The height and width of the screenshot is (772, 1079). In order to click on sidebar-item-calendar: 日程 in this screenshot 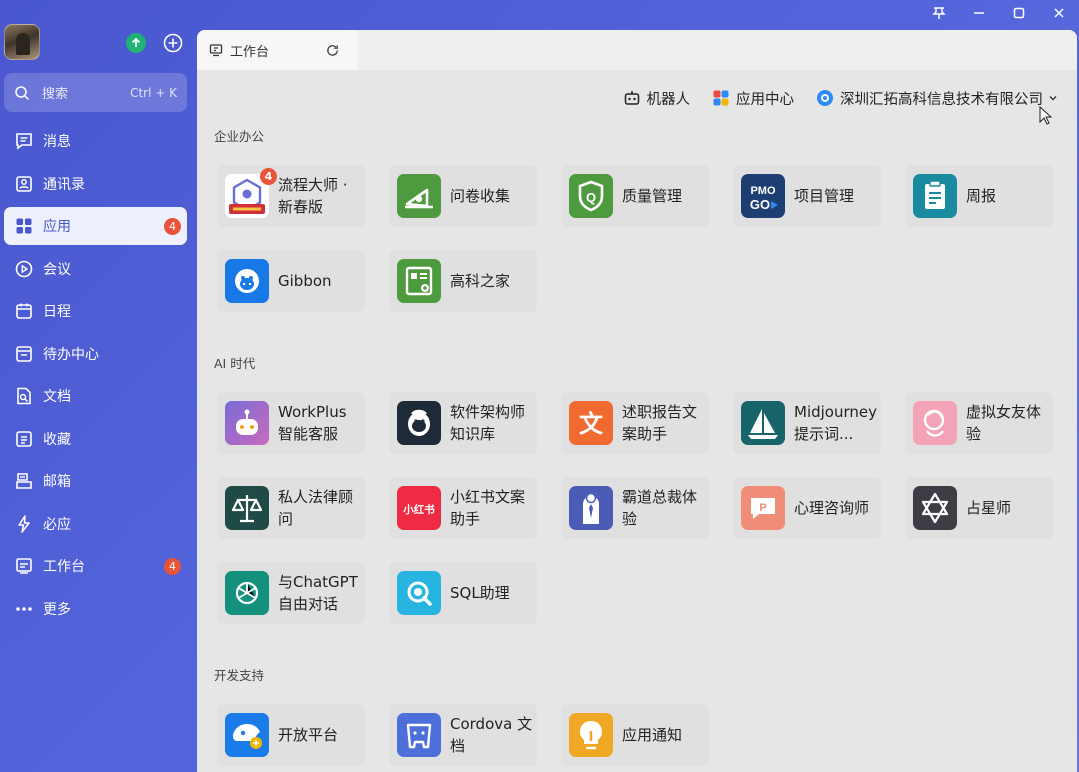, I will do `click(95, 311)`.